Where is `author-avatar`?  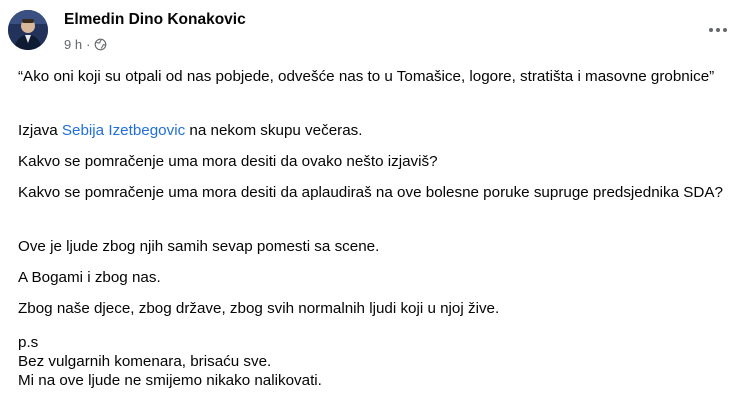
author-avatar is located at coordinates (28, 30).